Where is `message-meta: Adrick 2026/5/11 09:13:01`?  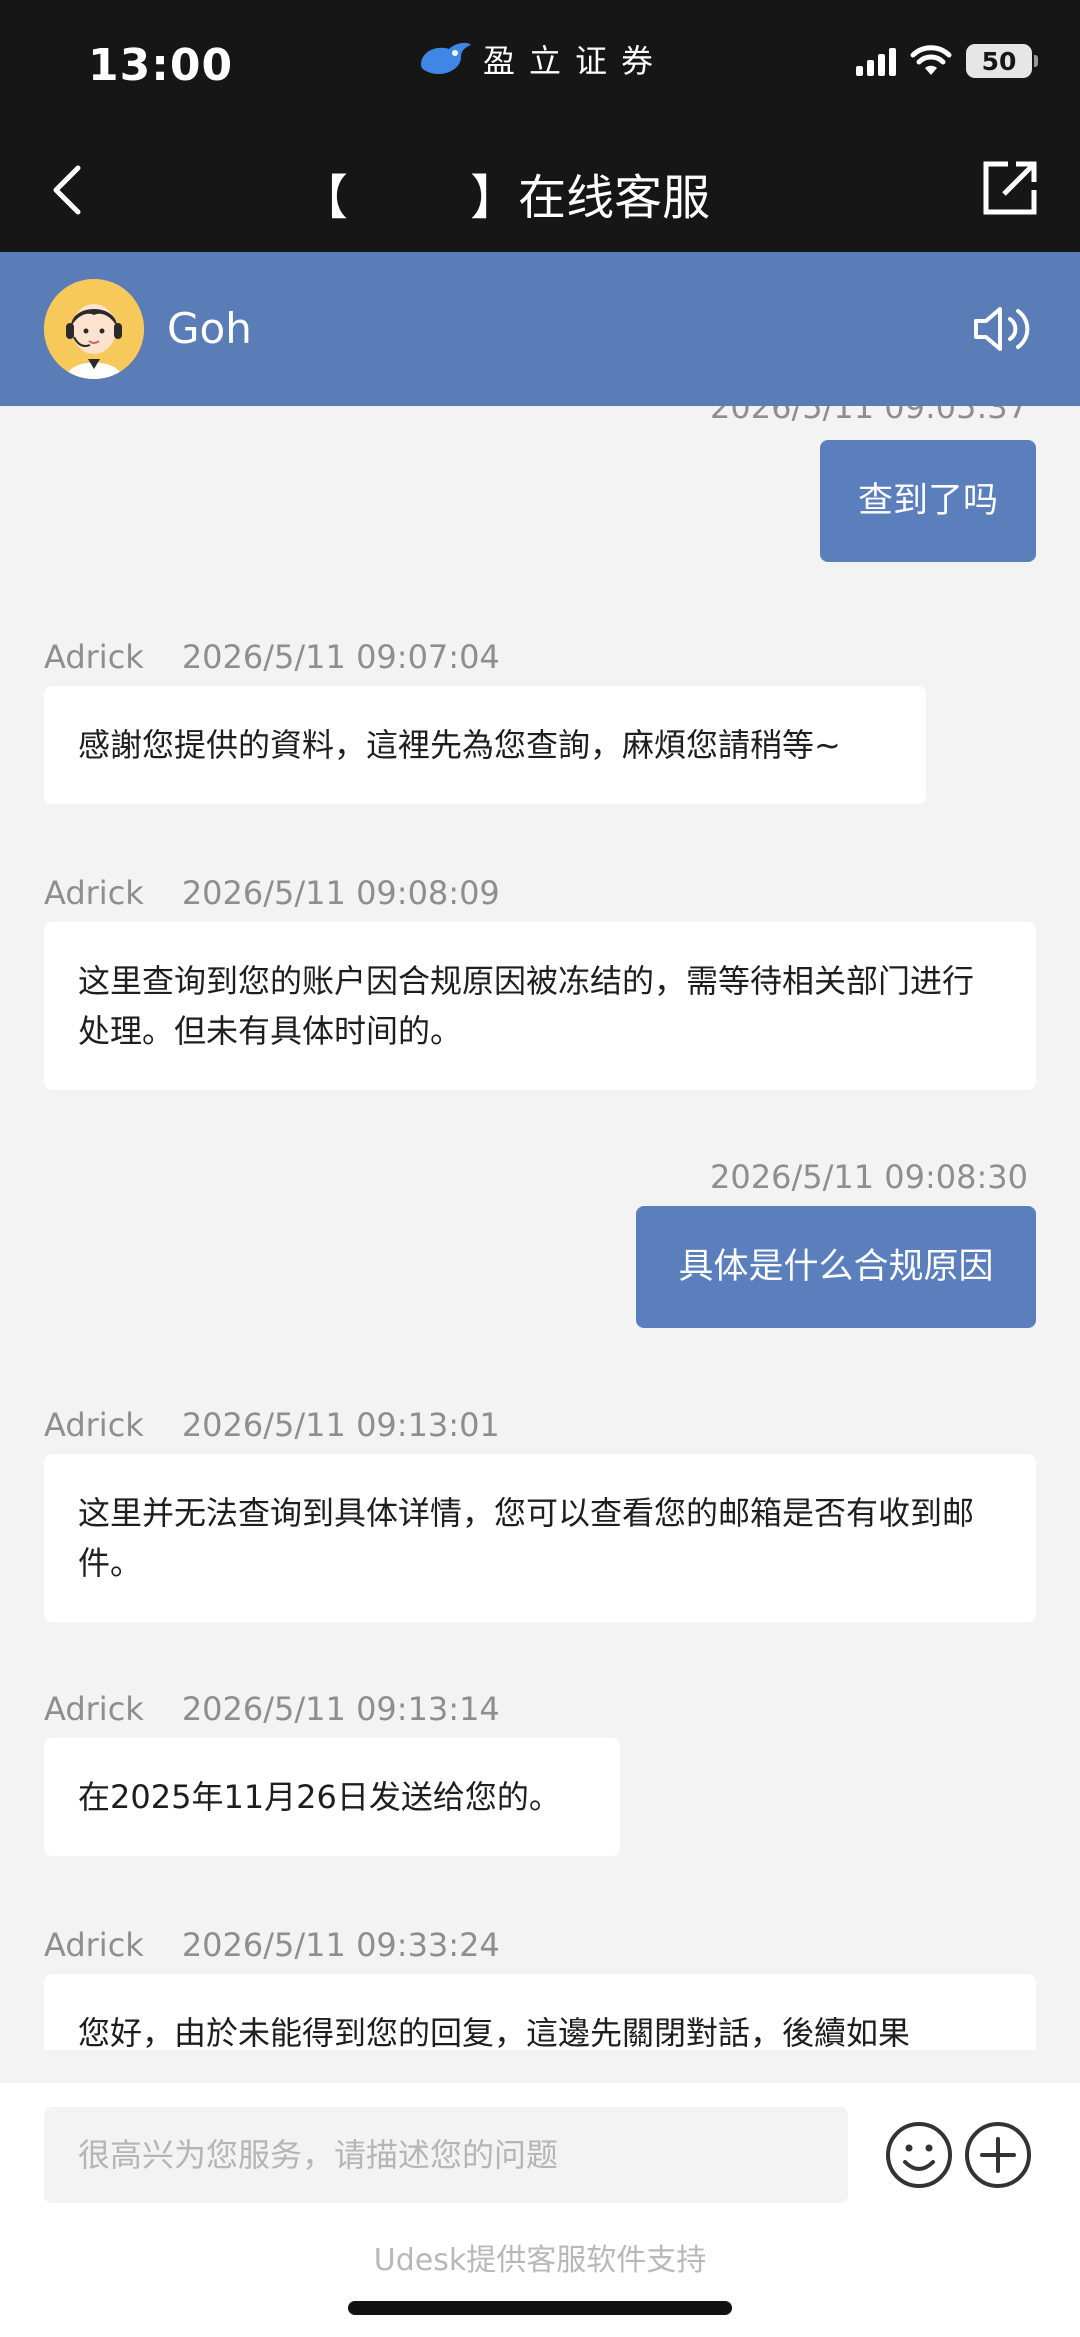
message-meta: Adrick 2026/5/11 09:13:01 is located at coordinates (272, 1425).